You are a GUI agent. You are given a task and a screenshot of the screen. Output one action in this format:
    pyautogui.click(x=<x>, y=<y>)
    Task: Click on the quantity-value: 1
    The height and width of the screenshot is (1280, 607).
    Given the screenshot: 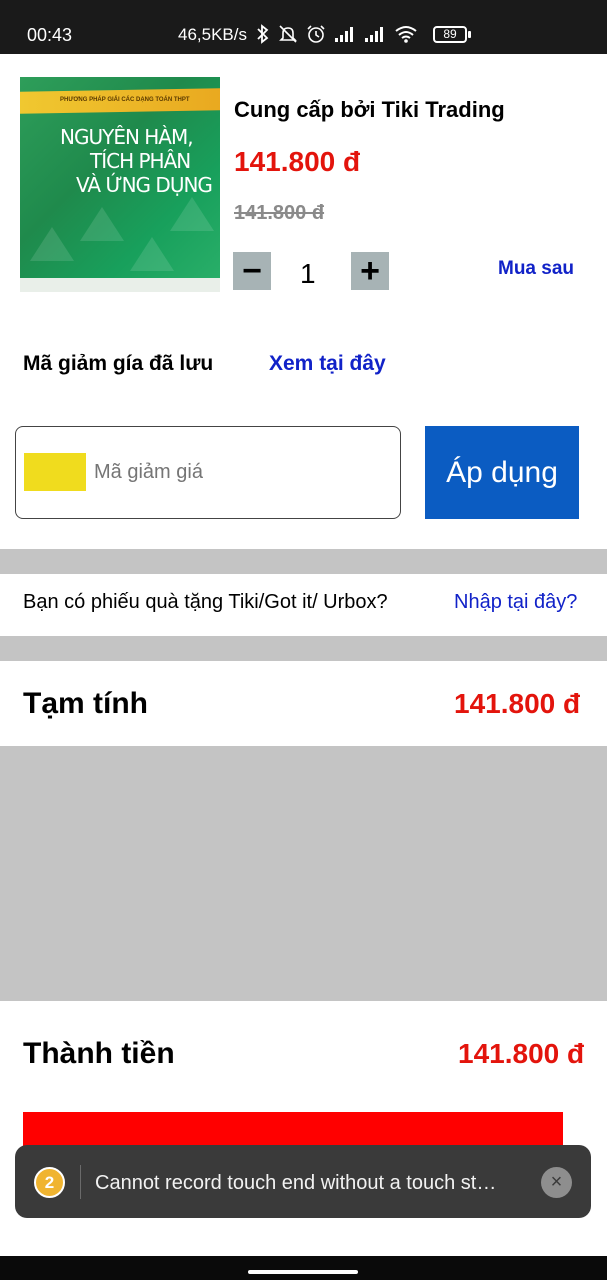 What is the action you would take?
    pyautogui.click(x=308, y=273)
    